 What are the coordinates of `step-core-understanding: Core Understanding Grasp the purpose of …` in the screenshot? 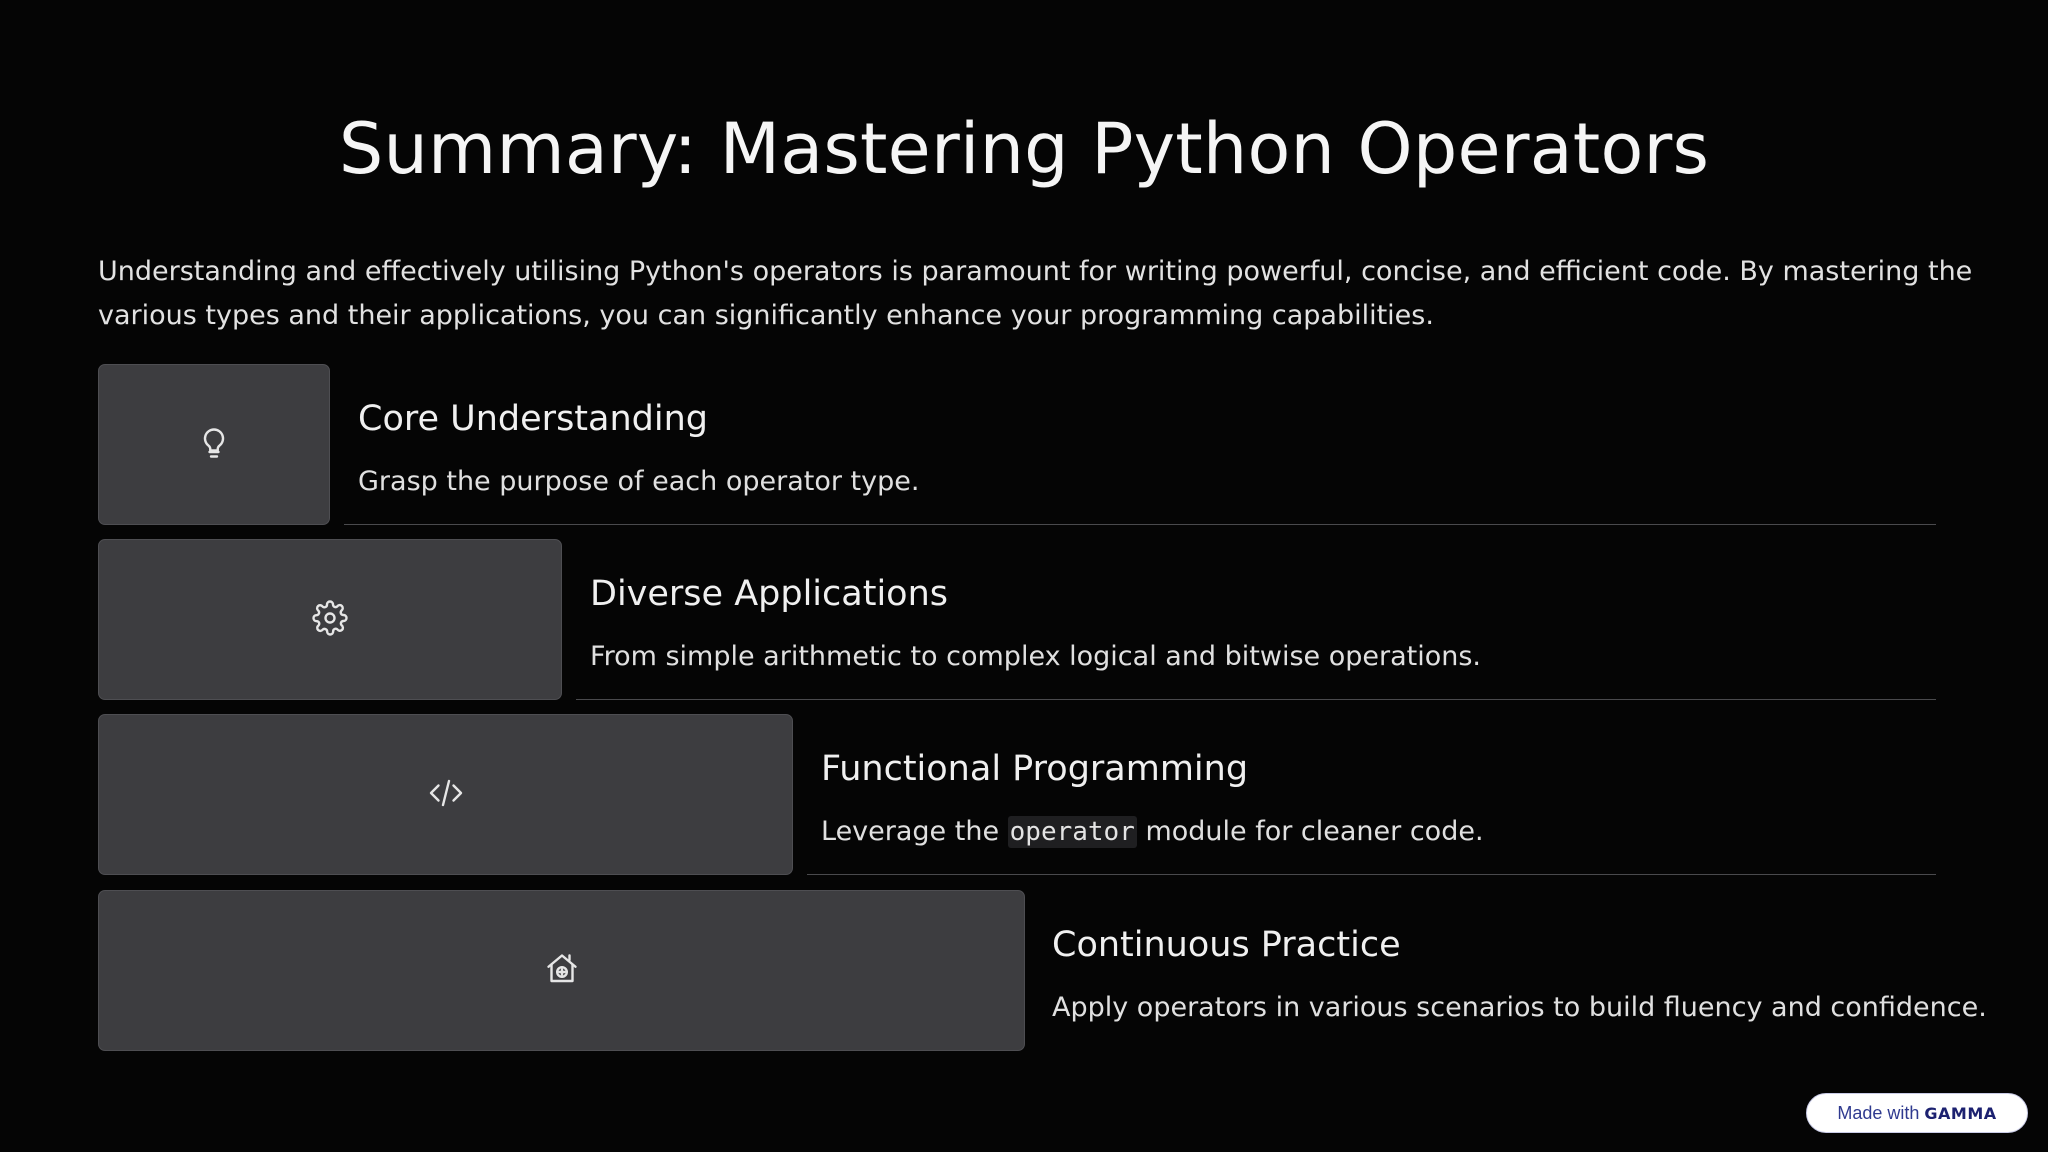 It's located at (1017, 444).